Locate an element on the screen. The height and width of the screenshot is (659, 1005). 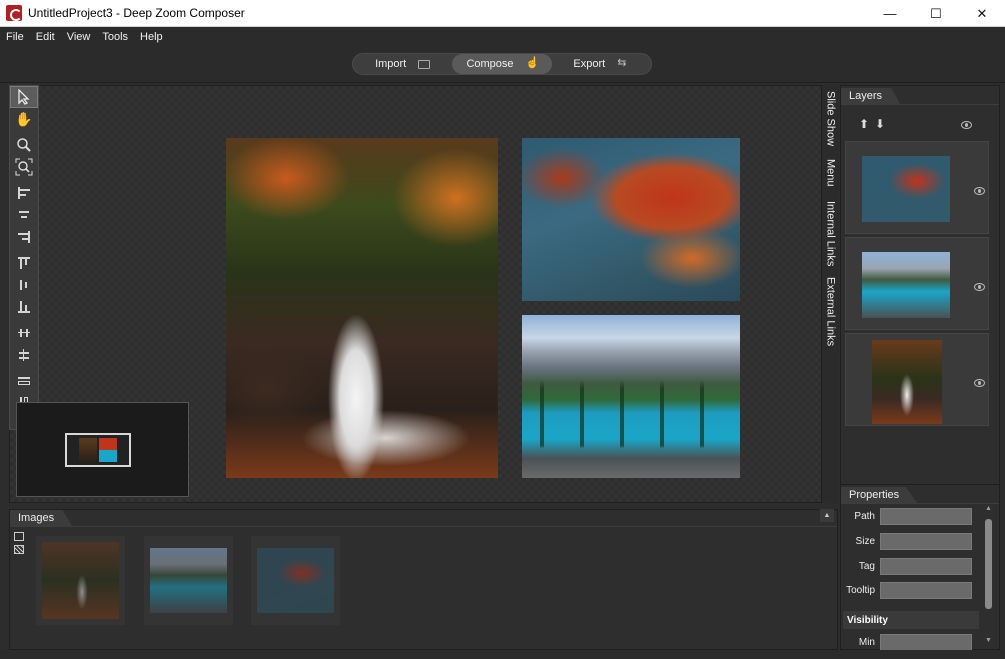
layers-tab: Layers is located at coordinates (871, 96).